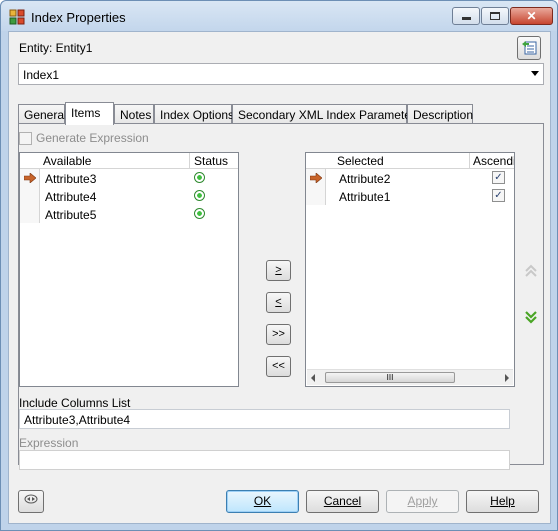  What do you see at coordinates (365, 179) in the screenshot?
I see `selected-item-name: Attribute2` at bounding box center [365, 179].